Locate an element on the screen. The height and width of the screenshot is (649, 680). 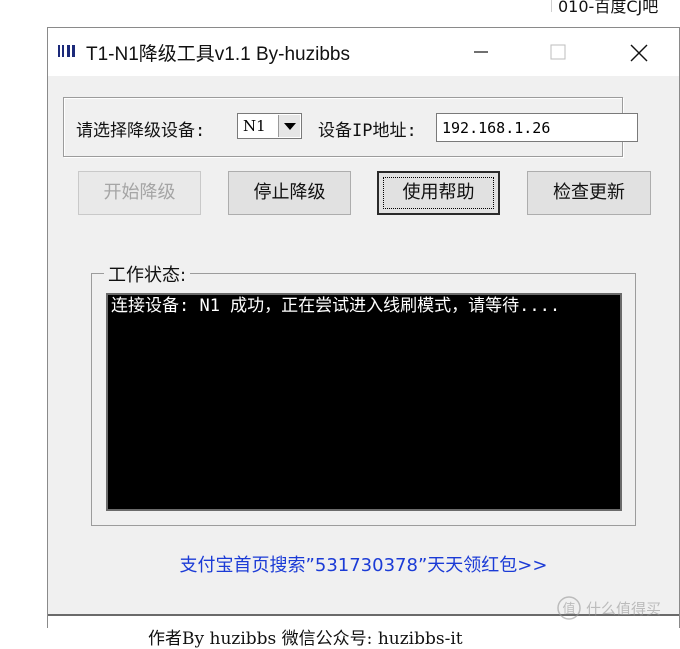
maximize-button is located at coordinates (558, 52).